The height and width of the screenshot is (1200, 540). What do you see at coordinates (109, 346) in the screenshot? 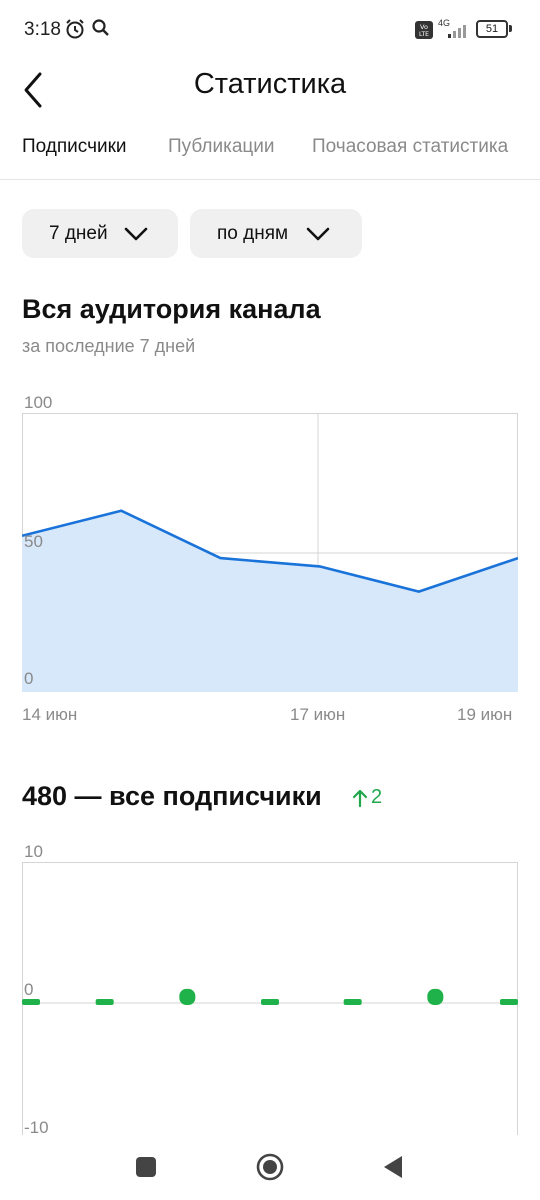
I see `audience-subtitle: за последние 7 дней` at bounding box center [109, 346].